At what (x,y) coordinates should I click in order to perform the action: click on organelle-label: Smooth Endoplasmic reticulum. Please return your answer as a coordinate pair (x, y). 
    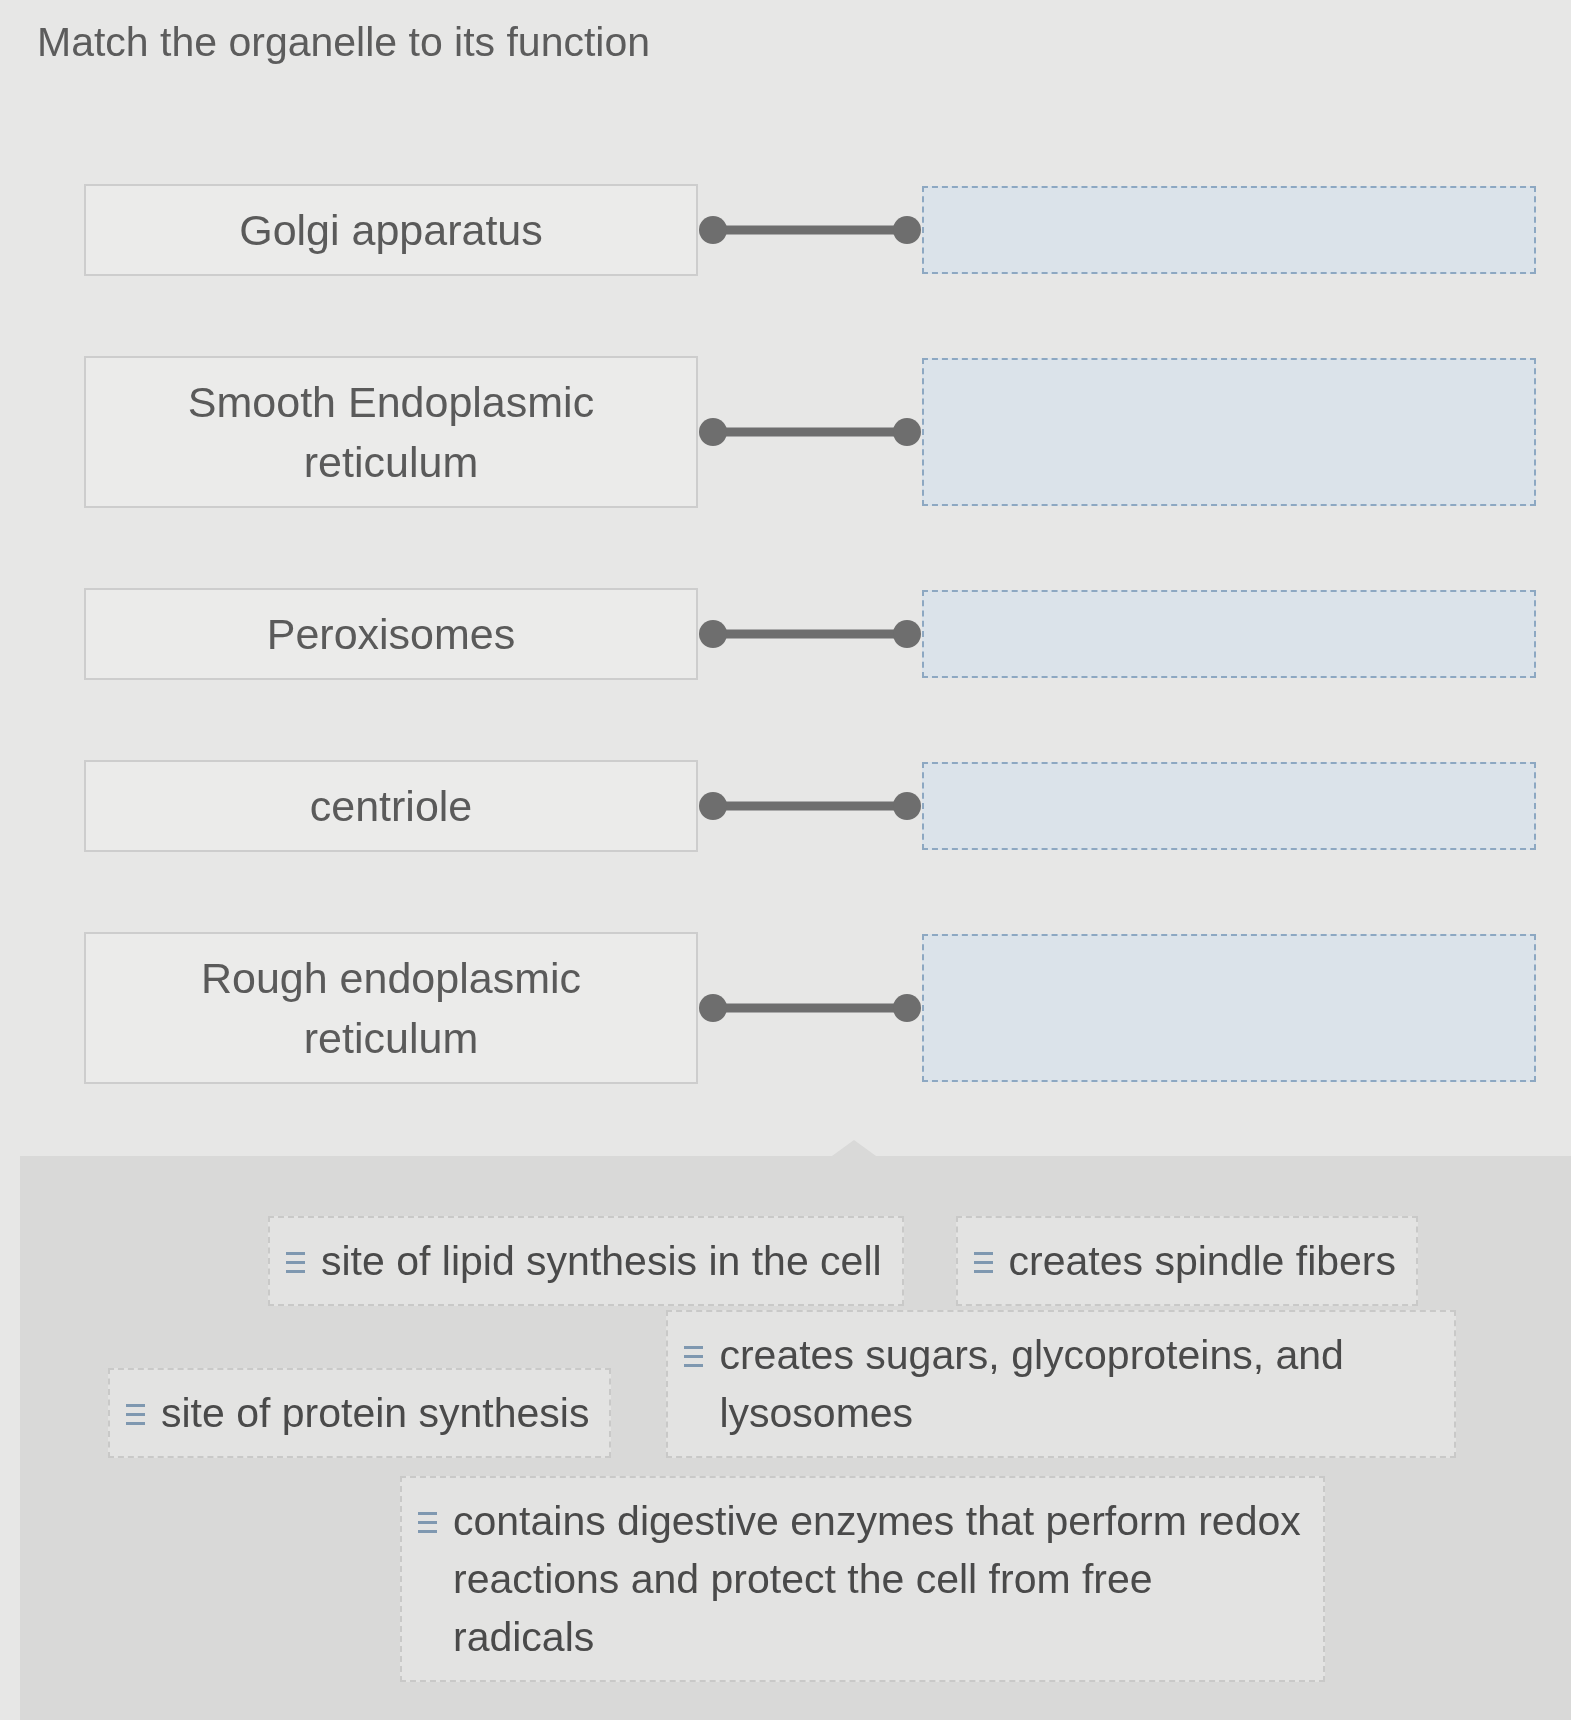
    Looking at the image, I should click on (391, 432).